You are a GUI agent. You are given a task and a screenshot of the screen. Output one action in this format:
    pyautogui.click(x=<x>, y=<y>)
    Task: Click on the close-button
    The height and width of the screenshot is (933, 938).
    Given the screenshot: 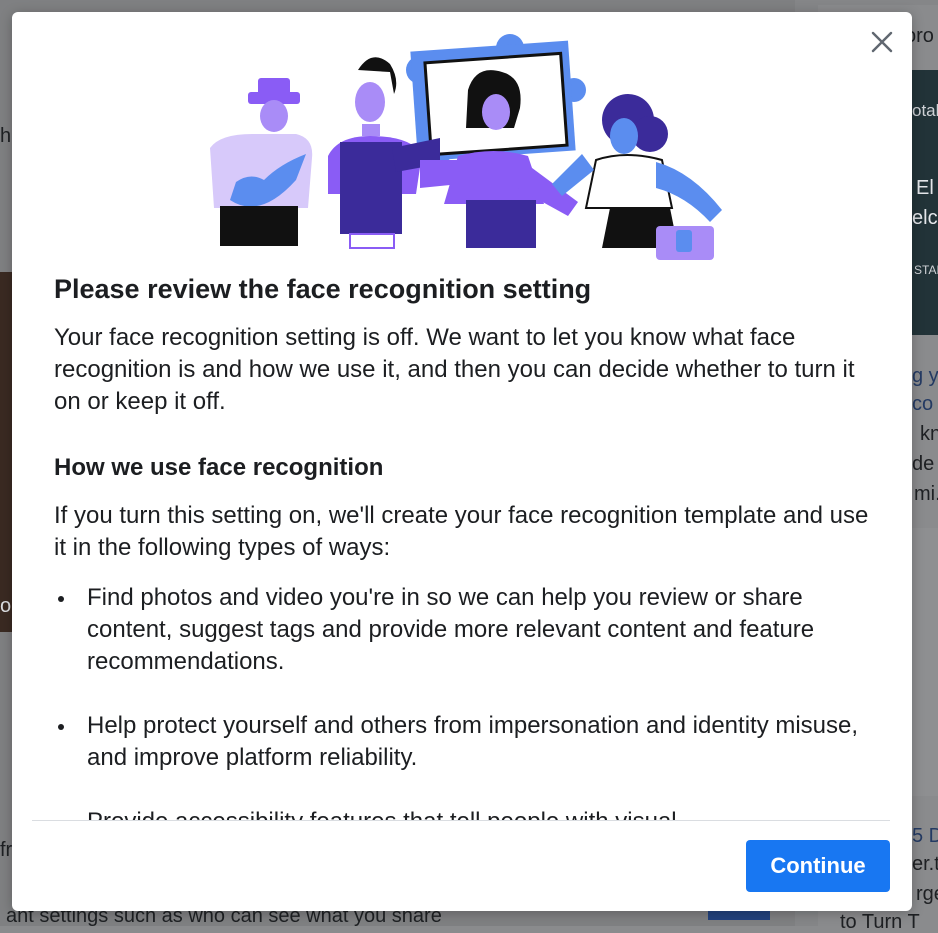 What is the action you would take?
    pyautogui.click(x=882, y=42)
    